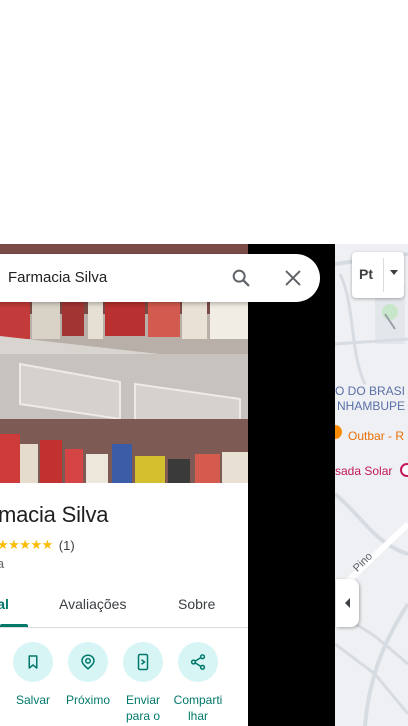  What do you see at coordinates (67, 545) in the screenshot?
I see `rating-count: (1)` at bounding box center [67, 545].